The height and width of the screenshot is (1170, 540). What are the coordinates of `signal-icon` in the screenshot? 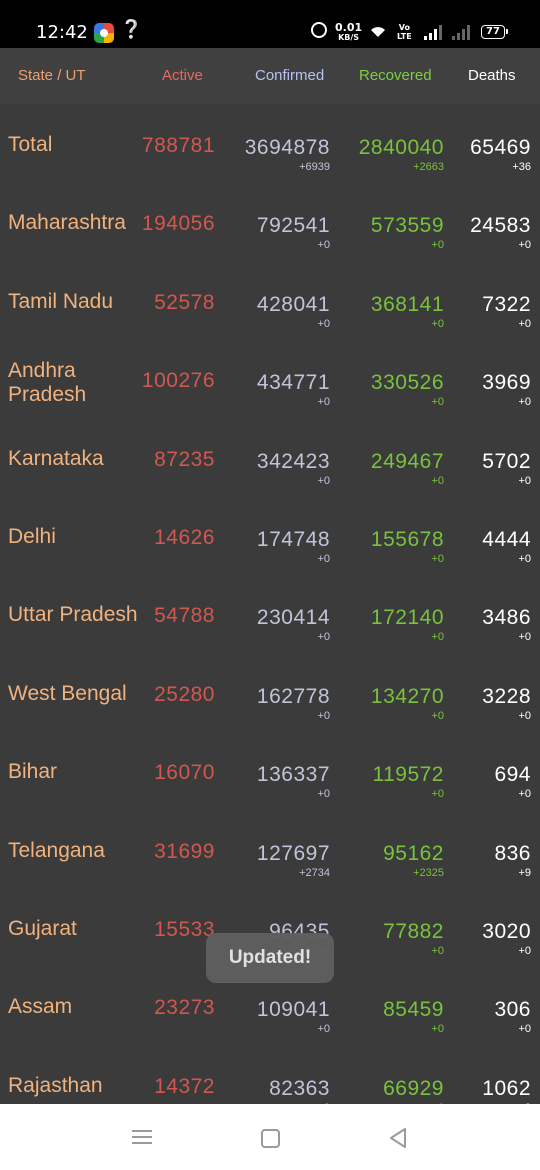 It's located at (433, 32).